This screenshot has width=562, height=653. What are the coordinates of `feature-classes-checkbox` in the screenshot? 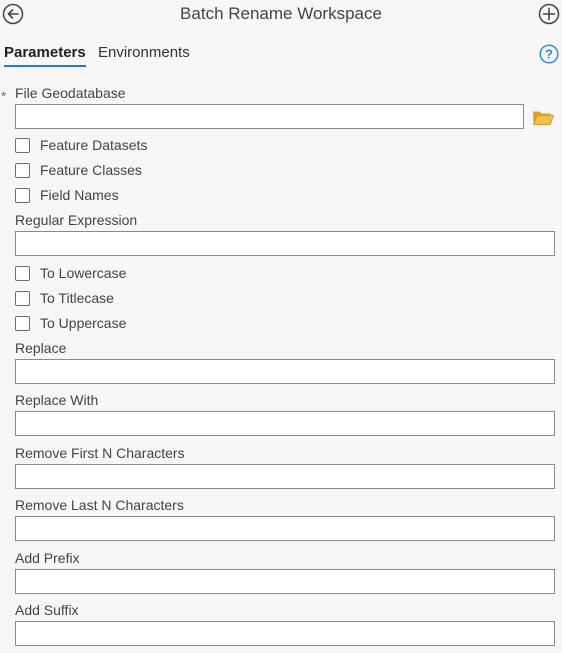 It's located at (22, 170).